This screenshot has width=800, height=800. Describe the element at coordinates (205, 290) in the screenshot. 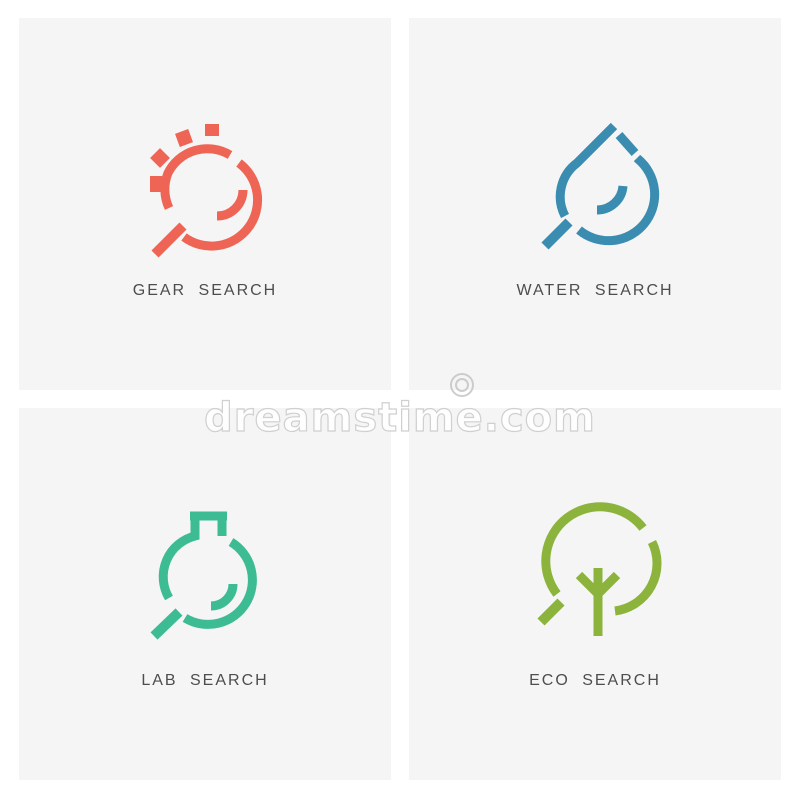

I see `gear-search-caption: GEAR SEARCH` at that location.